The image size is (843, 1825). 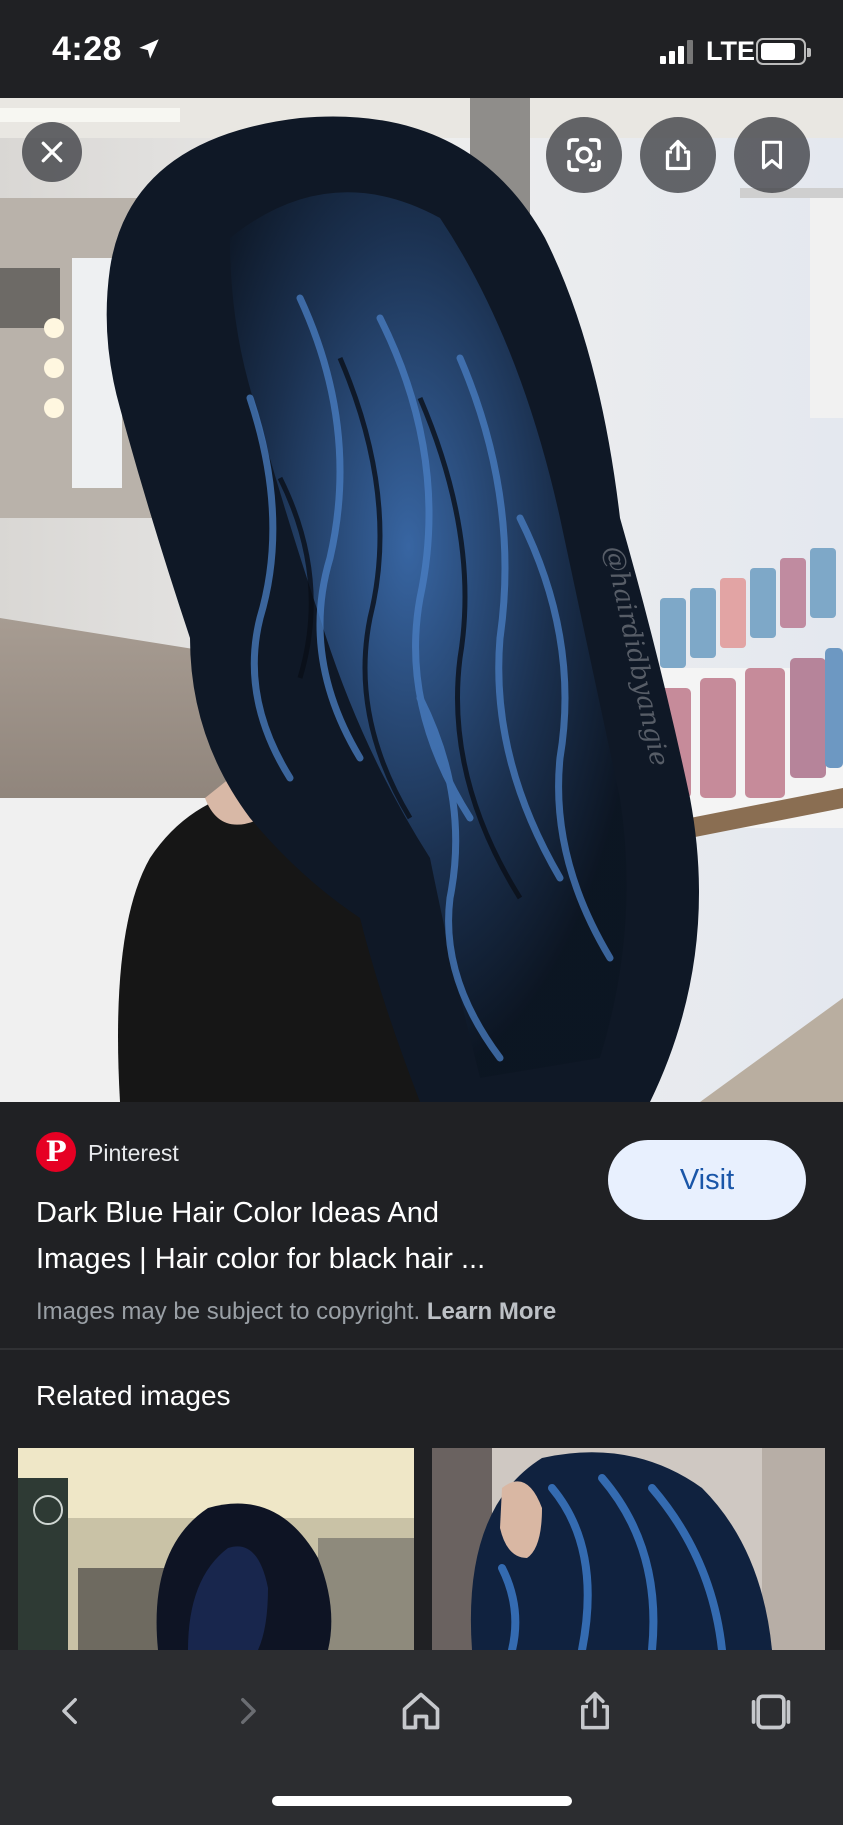 What do you see at coordinates (707, 1180) in the screenshot?
I see `visit-button: Visit` at bounding box center [707, 1180].